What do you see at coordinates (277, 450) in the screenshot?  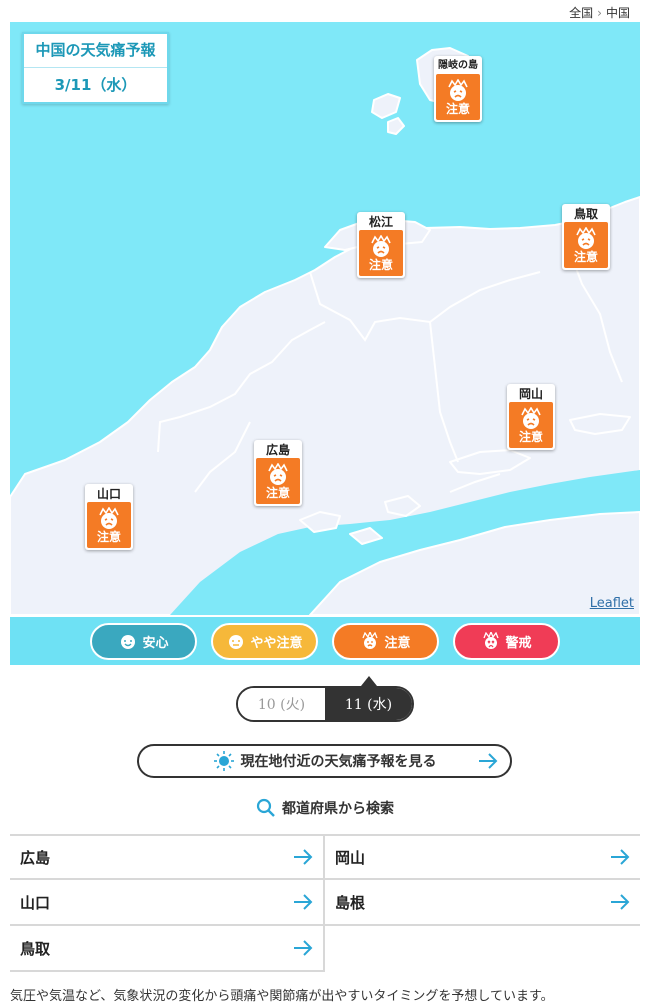 I see `marker-name: 広島` at bounding box center [277, 450].